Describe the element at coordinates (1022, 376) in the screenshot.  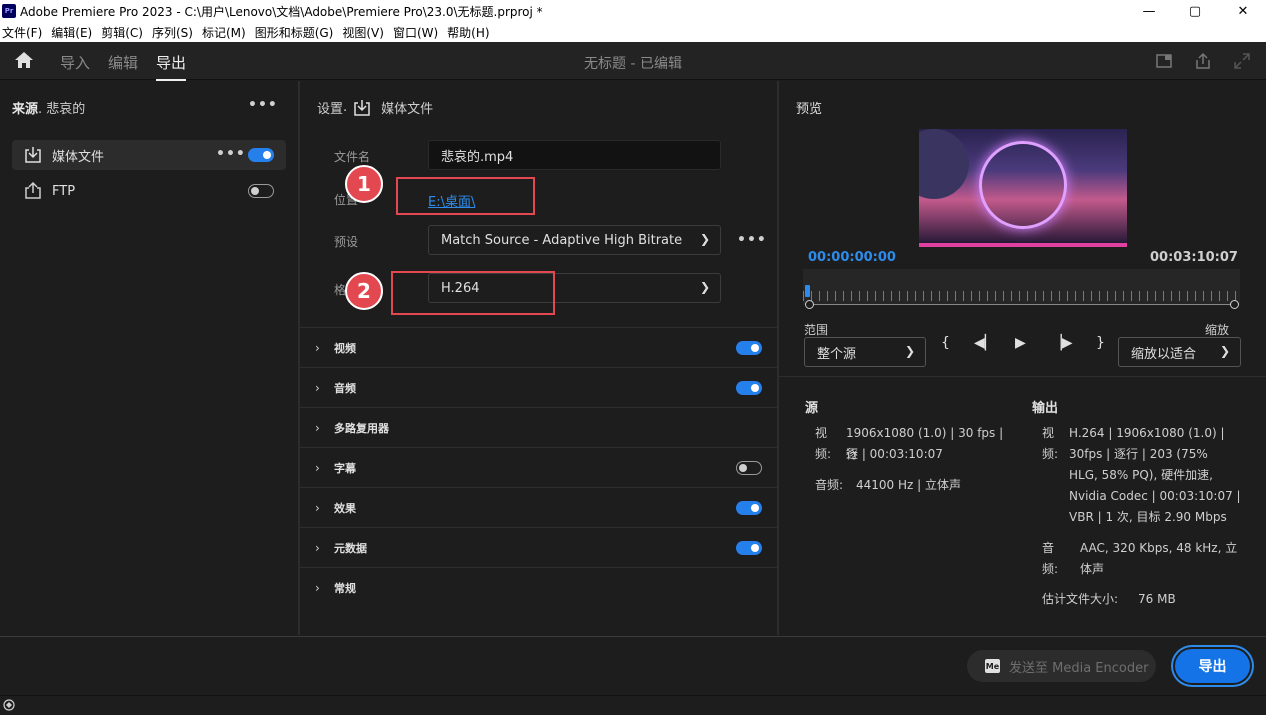
I see `info-divider` at that location.